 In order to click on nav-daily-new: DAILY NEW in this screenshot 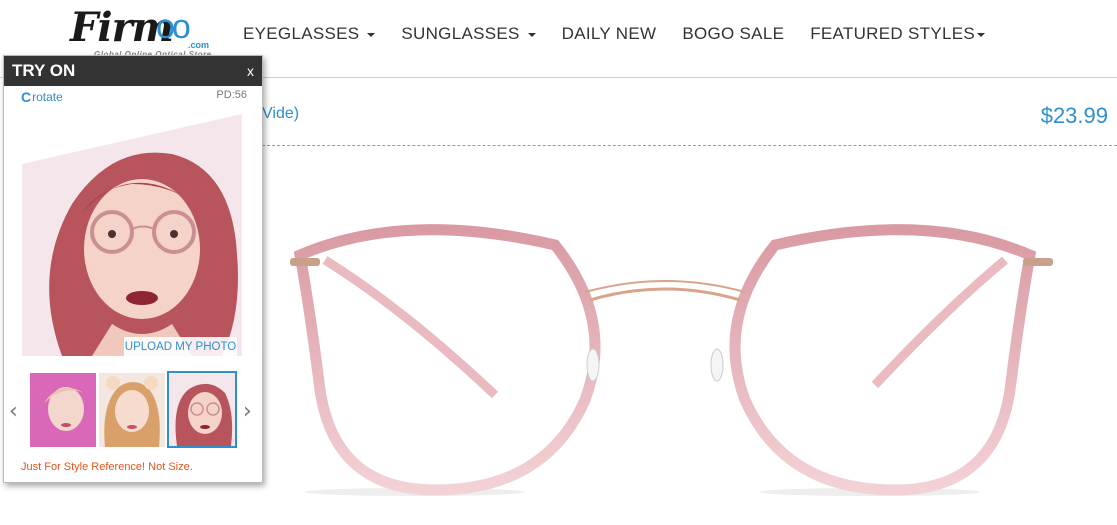, I will do `click(609, 34)`.